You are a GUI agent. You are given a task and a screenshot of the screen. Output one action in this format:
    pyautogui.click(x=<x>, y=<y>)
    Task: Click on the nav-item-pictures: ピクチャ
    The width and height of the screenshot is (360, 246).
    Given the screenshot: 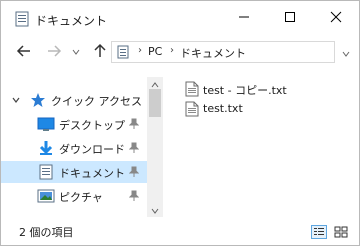 What is the action you would take?
    pyautogui.click(x=74, y=196)
    